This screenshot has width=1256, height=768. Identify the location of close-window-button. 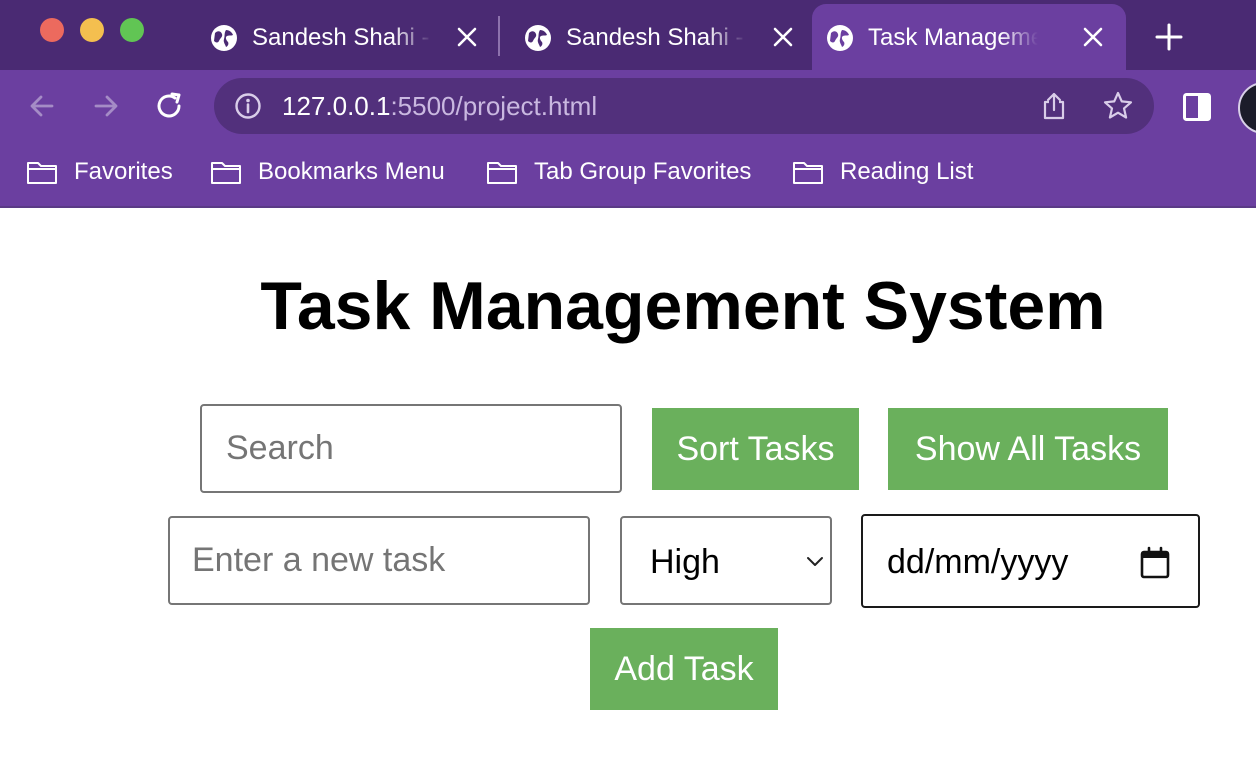
(52, 30).